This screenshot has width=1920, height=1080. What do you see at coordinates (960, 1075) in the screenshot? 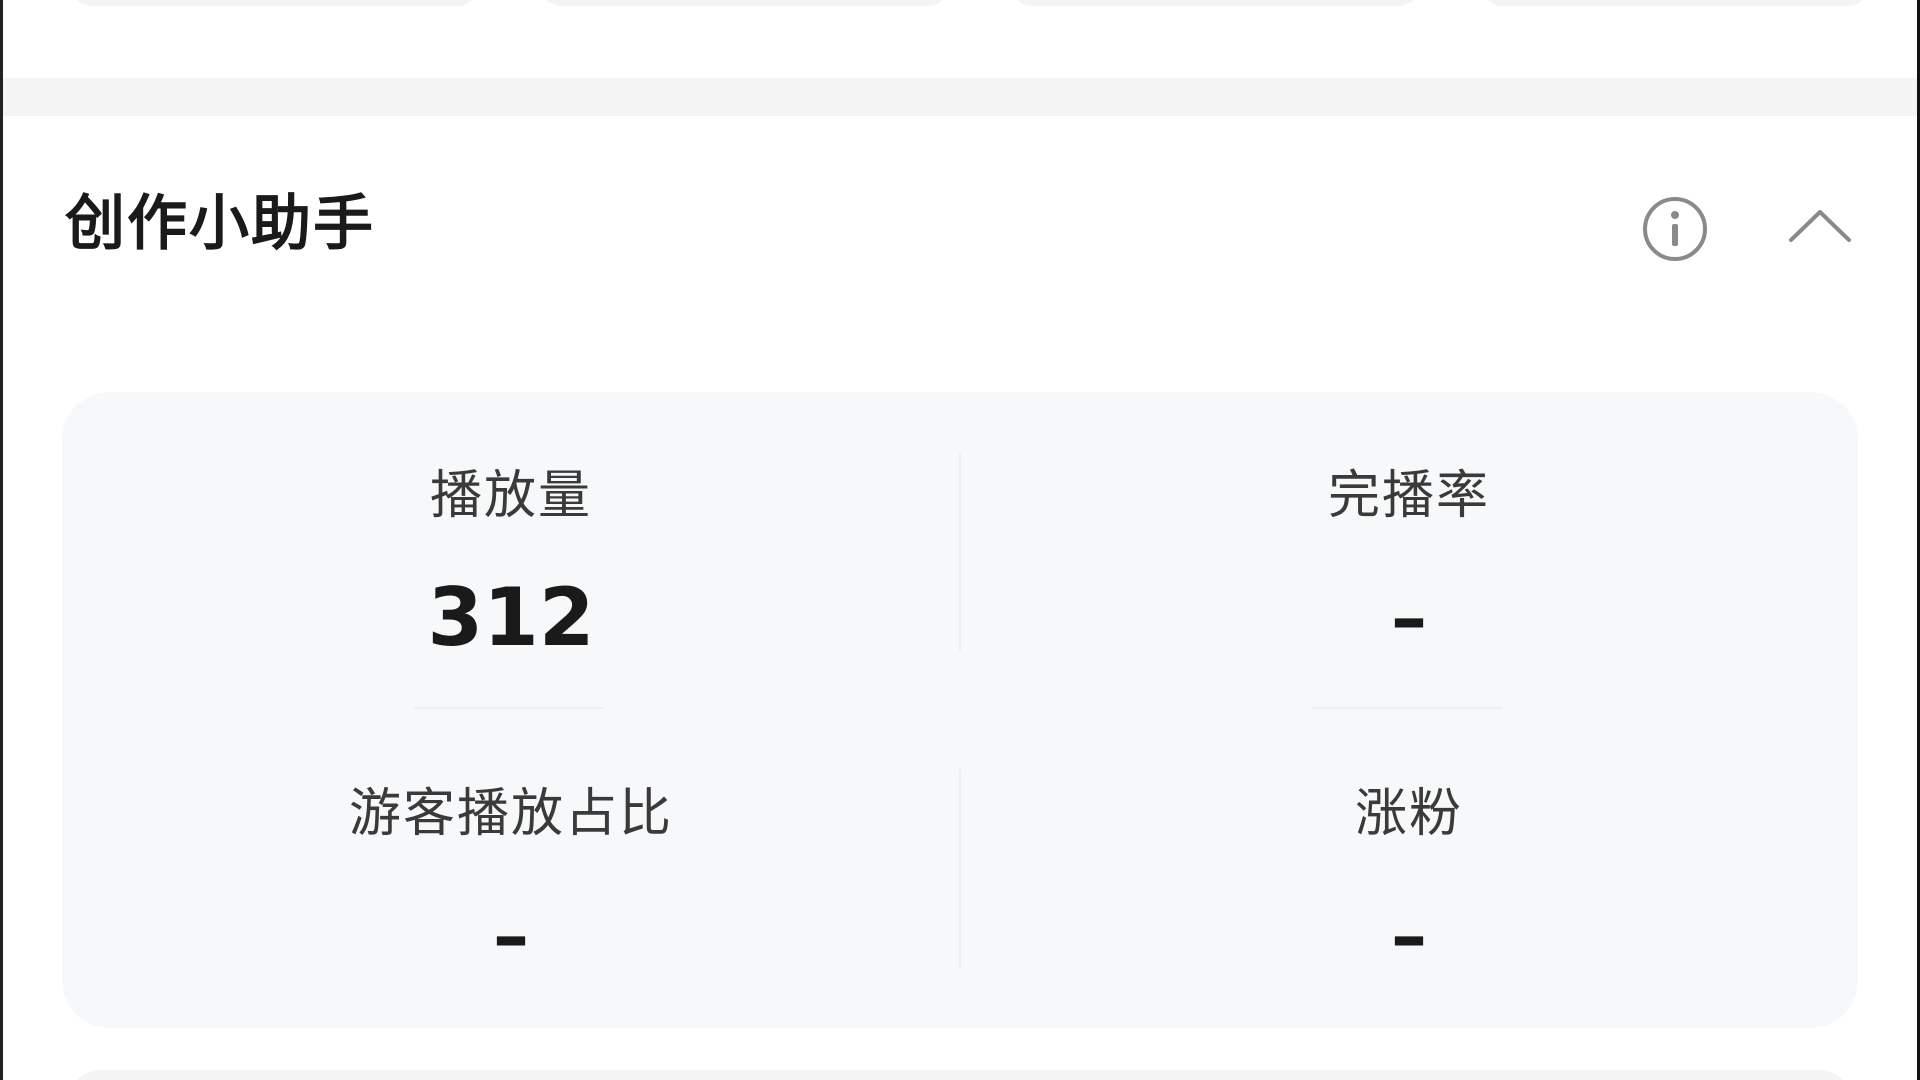
I see `next-section-card` at bounding box center [960, 1075].